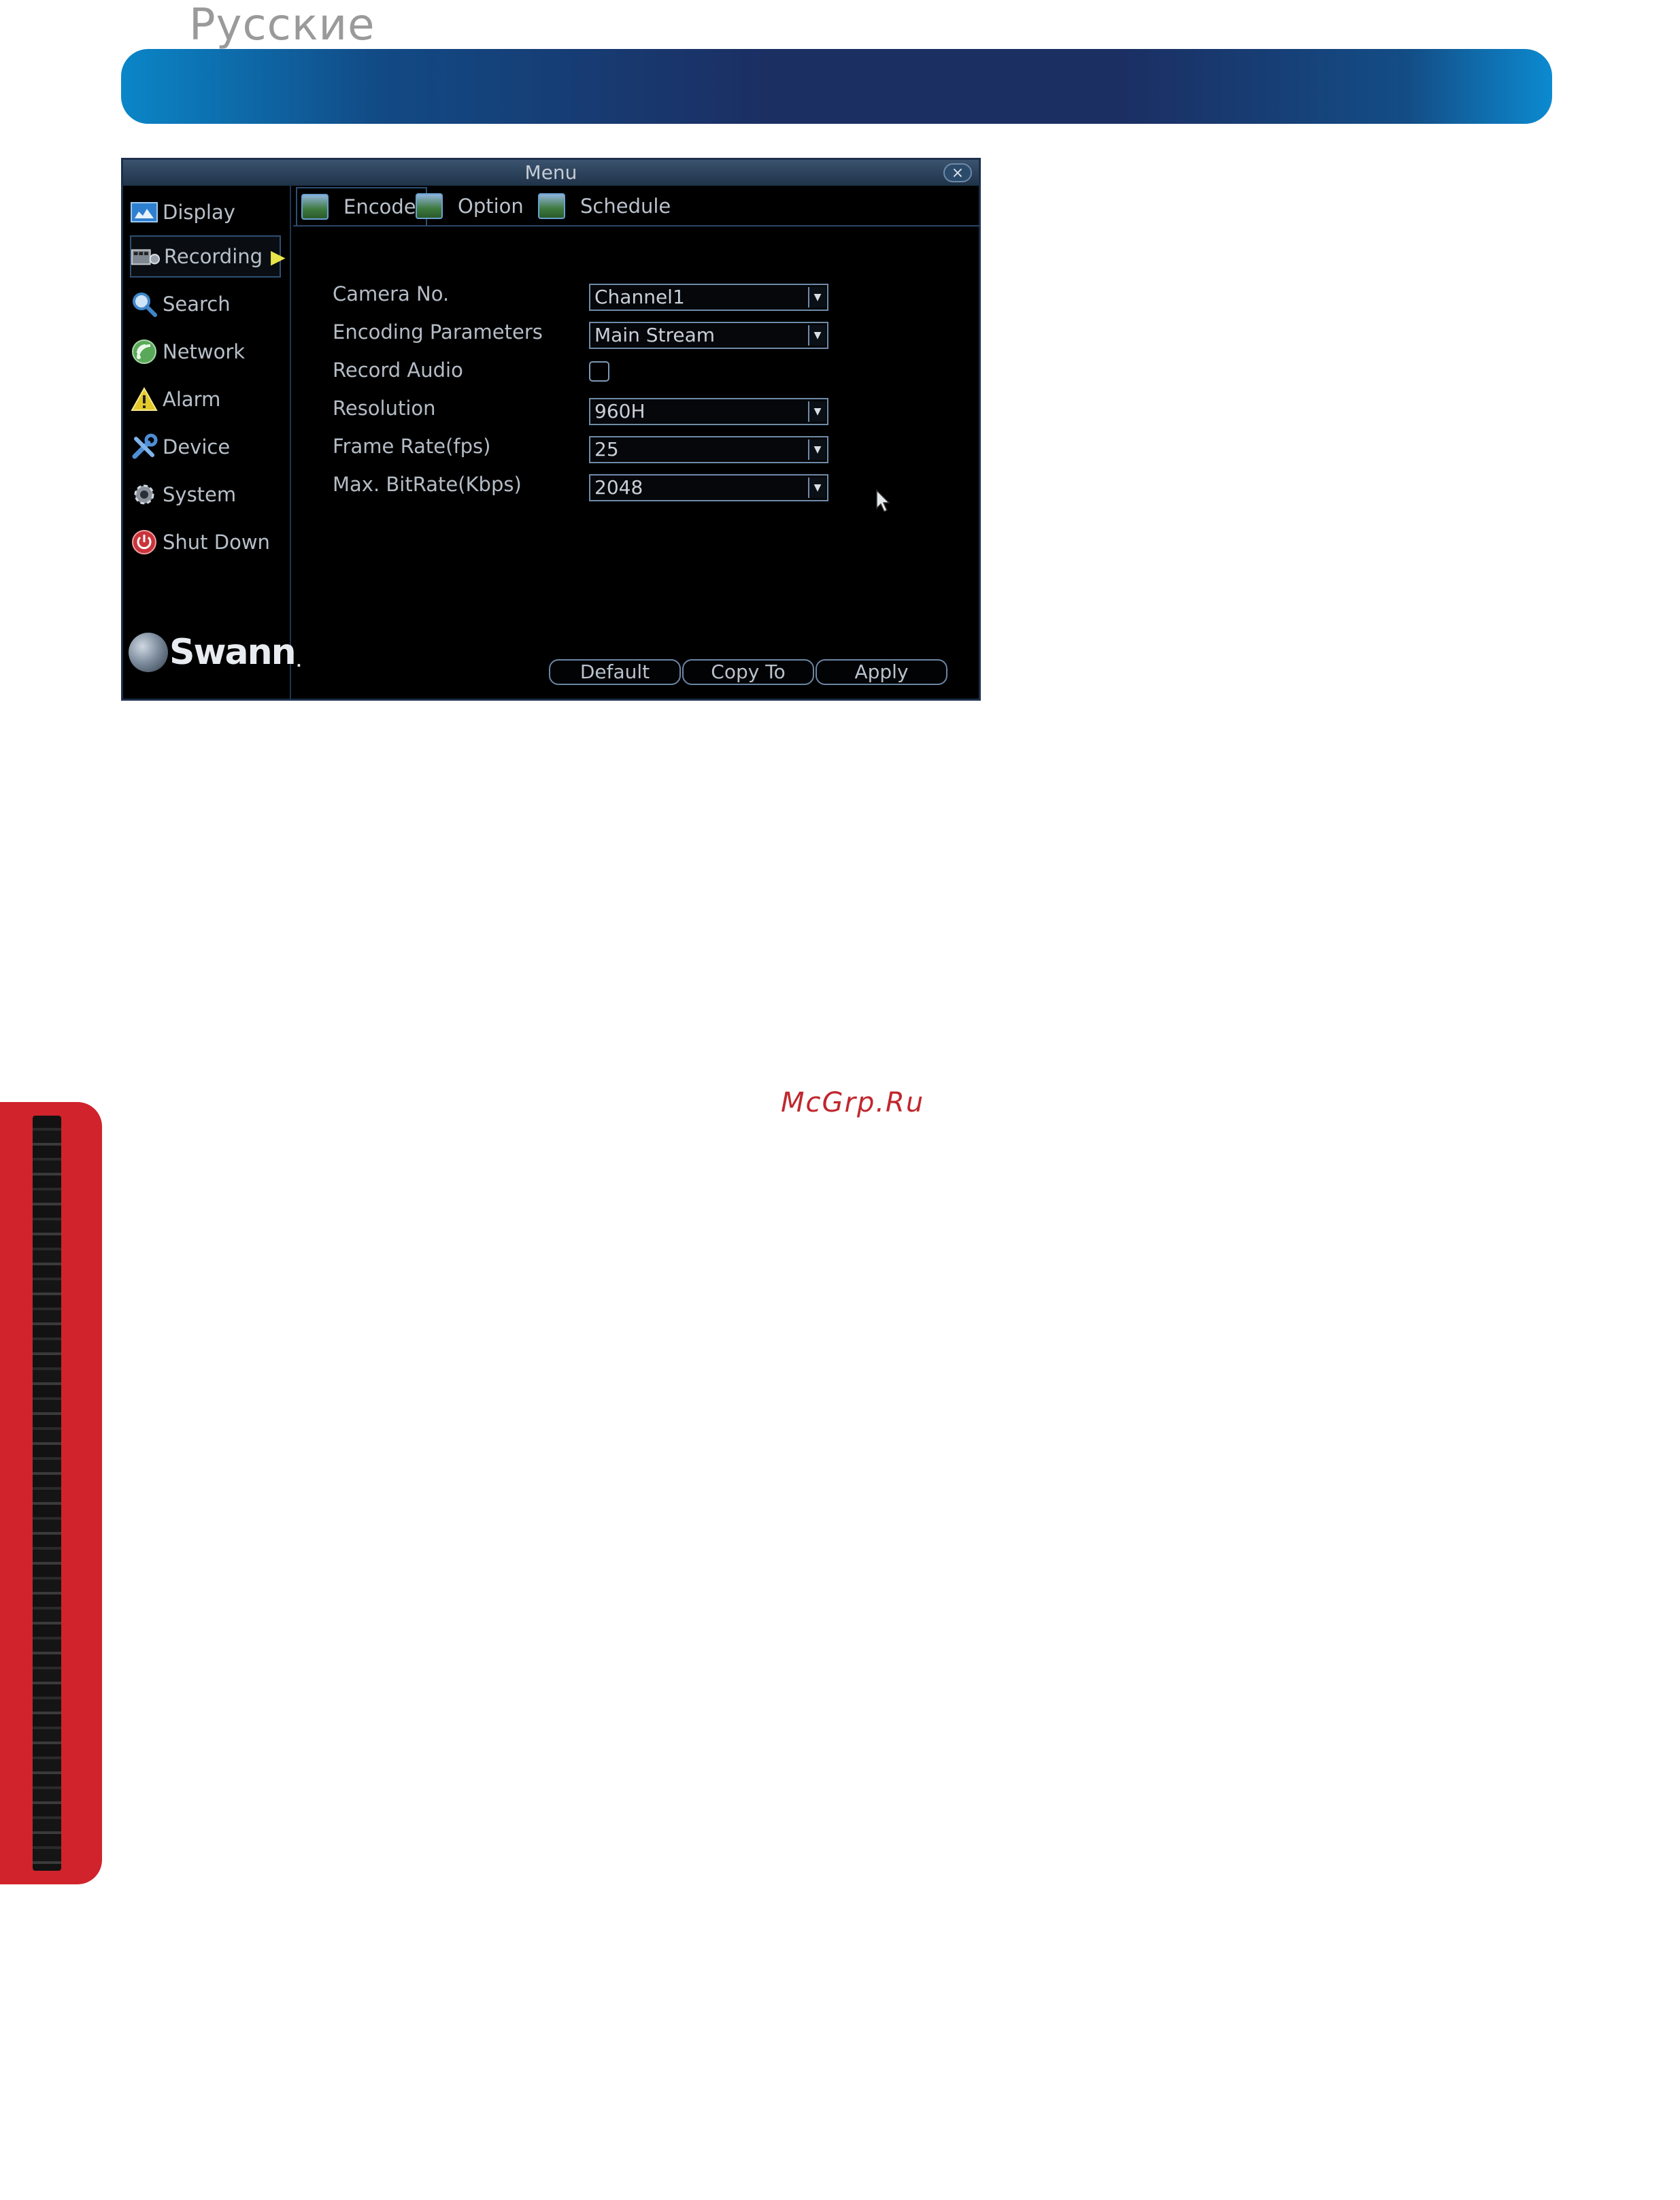 The image size is (1680, 2200). What do you see at coordinates (836, 86) in the screenshot?
I see `header-banner` at bounding box center [836, 86].